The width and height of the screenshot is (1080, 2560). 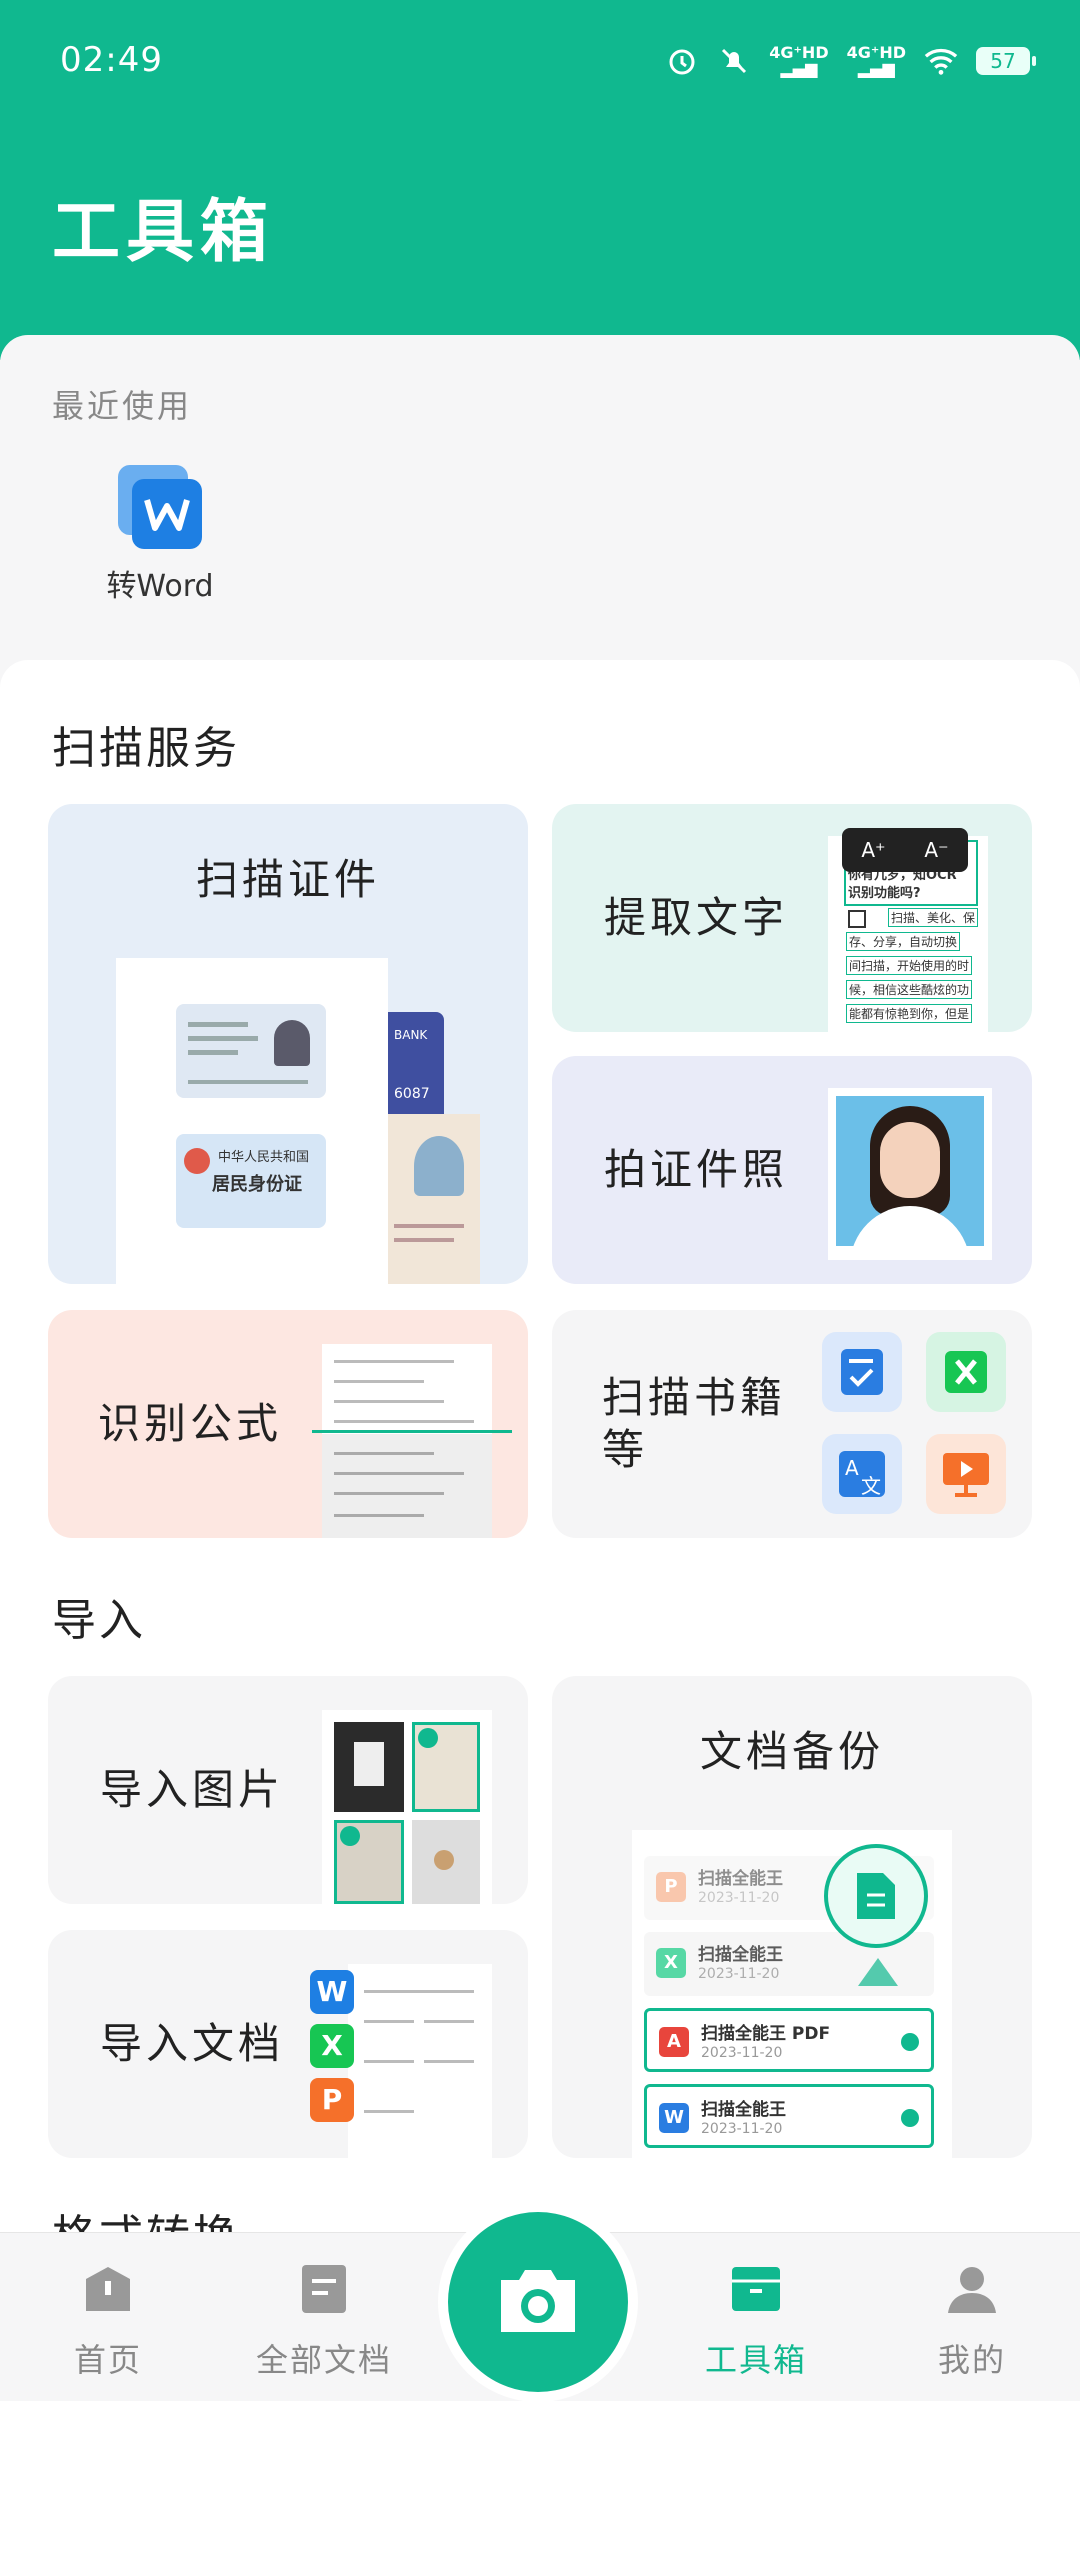 I want to click on svg-text: A, so click(x=852, y=1468).